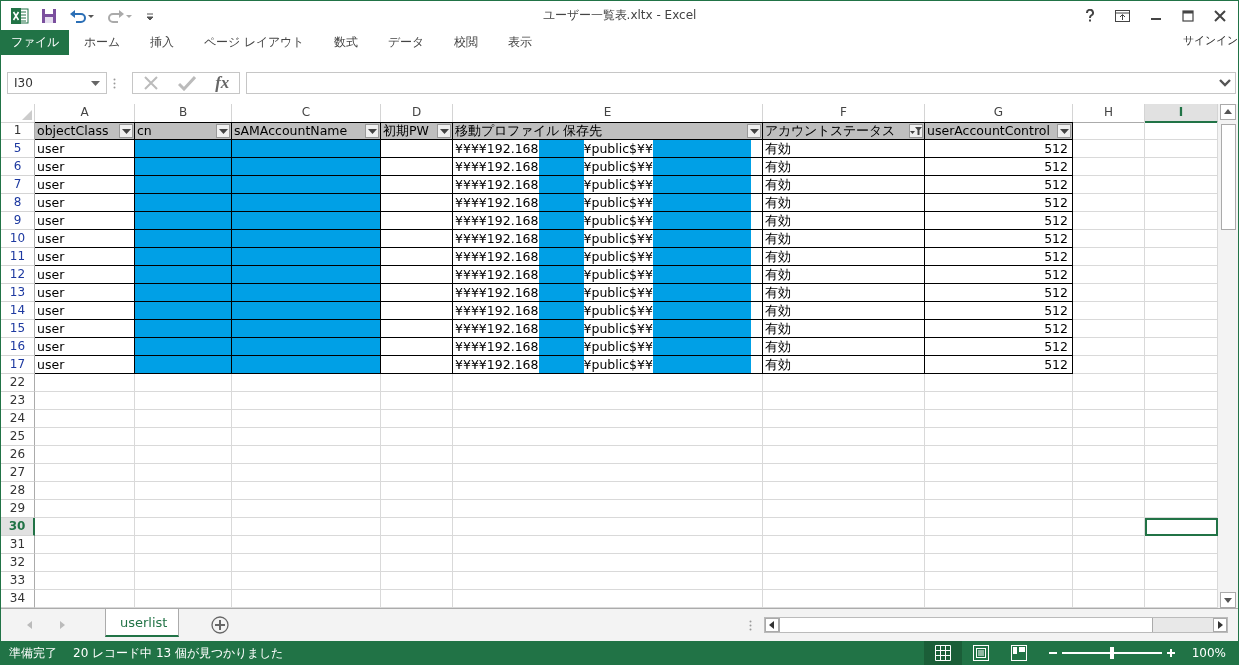 Image resolution: width=1239 pixels, height=665 pixels. Describe the element at coordinates (18, 545) in the screenshot. I see `row-header: 31` at that location.